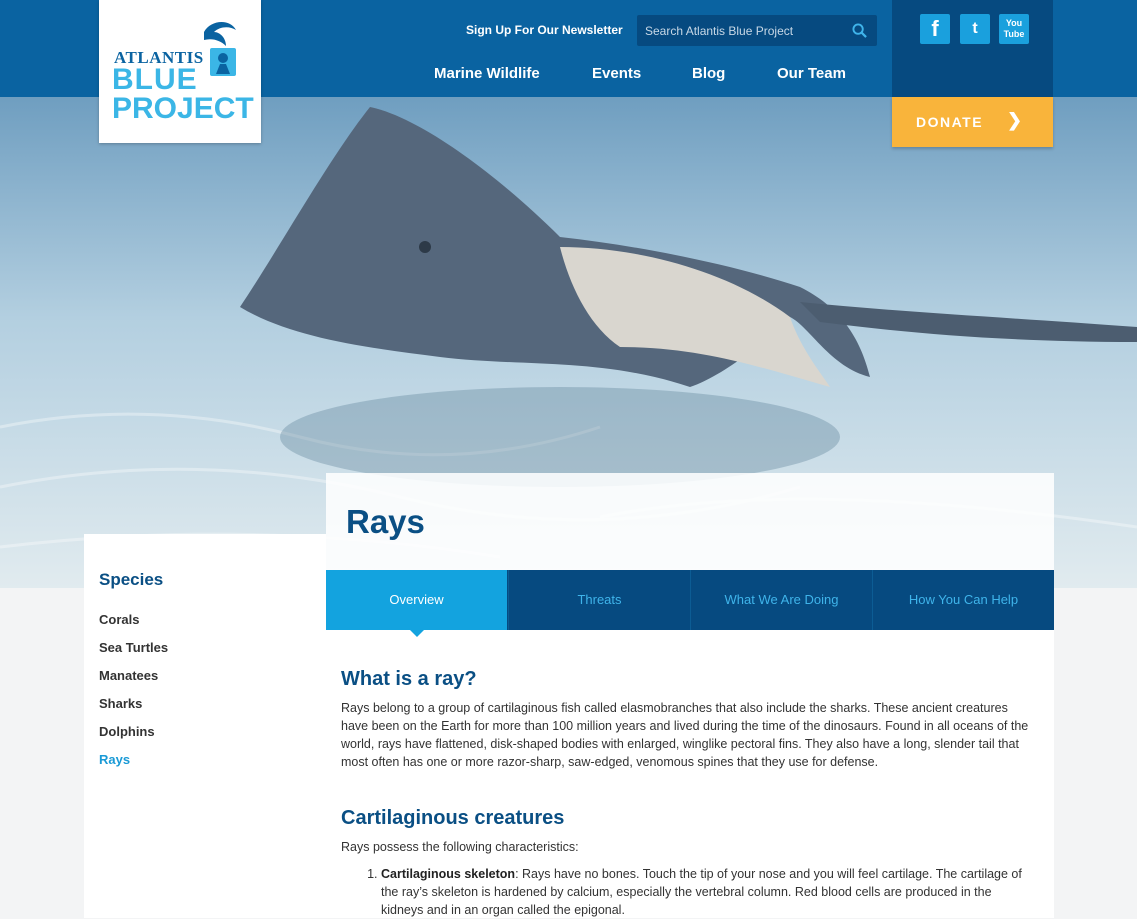 This screenshot has width=1137, height=919. Describe the element at coordinates (131, 579) in the screenshot. I see `sidebar-heading: Species` at that location.